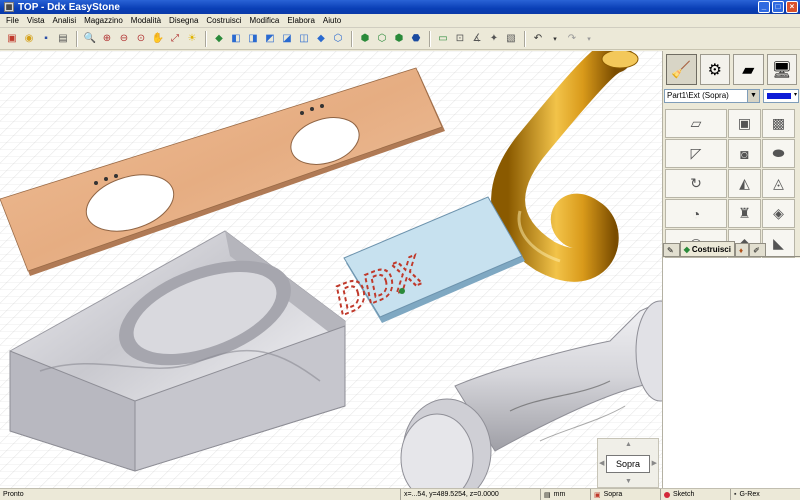 This screenshot has height=500, width=800. I want to click on measure-icon: ⤢, so click(175, 39).